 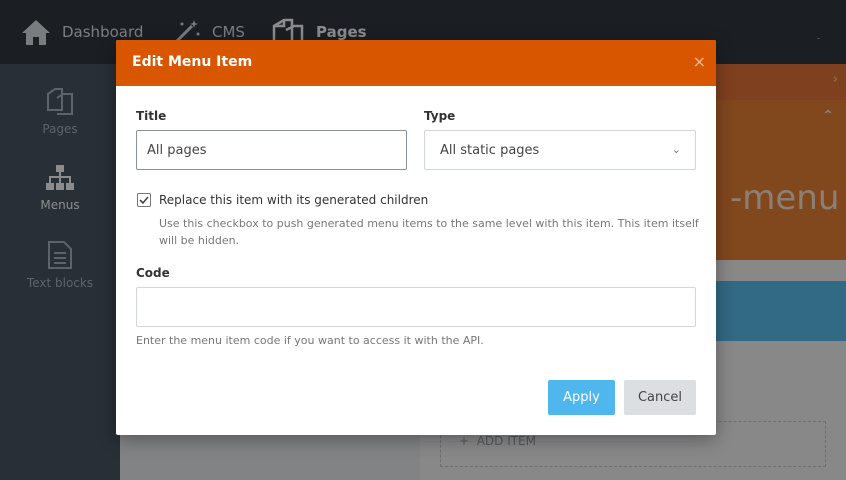 What do you see at coordinates (192, 62) in the screenshot?
I see `modal-title: Edit Menu Item` at bounding box center [192, 62].